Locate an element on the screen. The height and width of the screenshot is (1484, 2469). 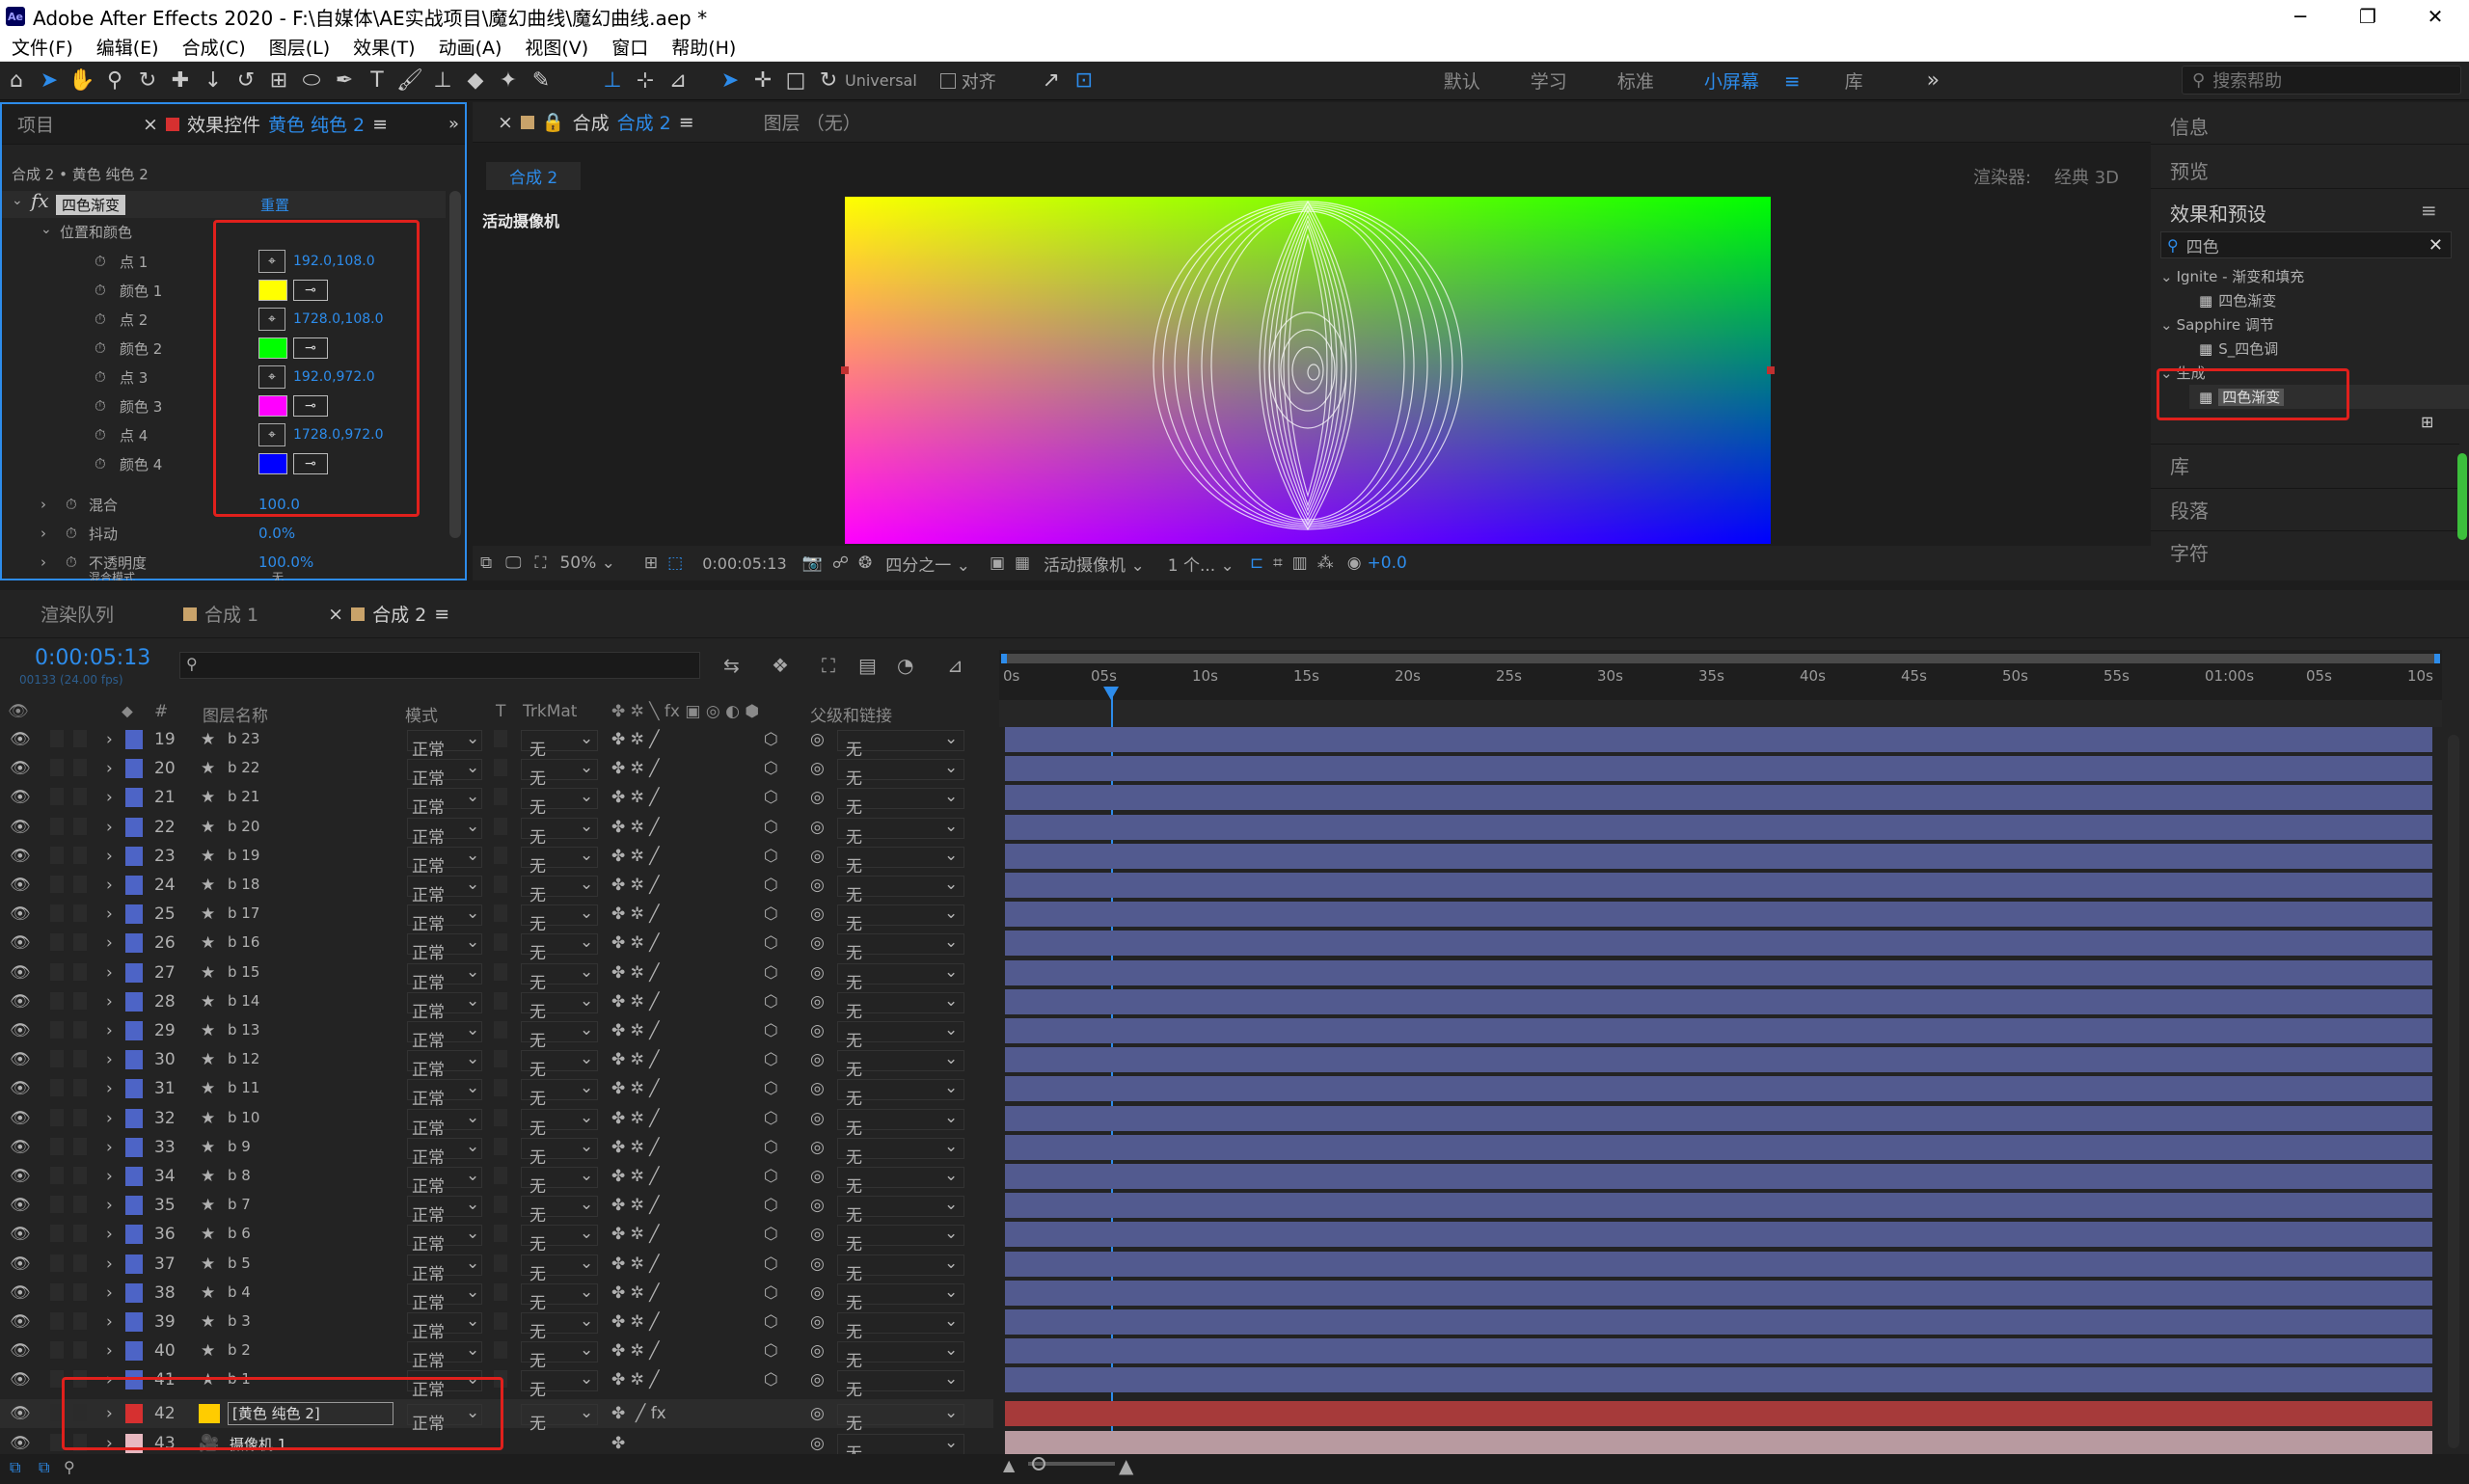
fit-icon: ⊞ is located at coordinates (651, 563).